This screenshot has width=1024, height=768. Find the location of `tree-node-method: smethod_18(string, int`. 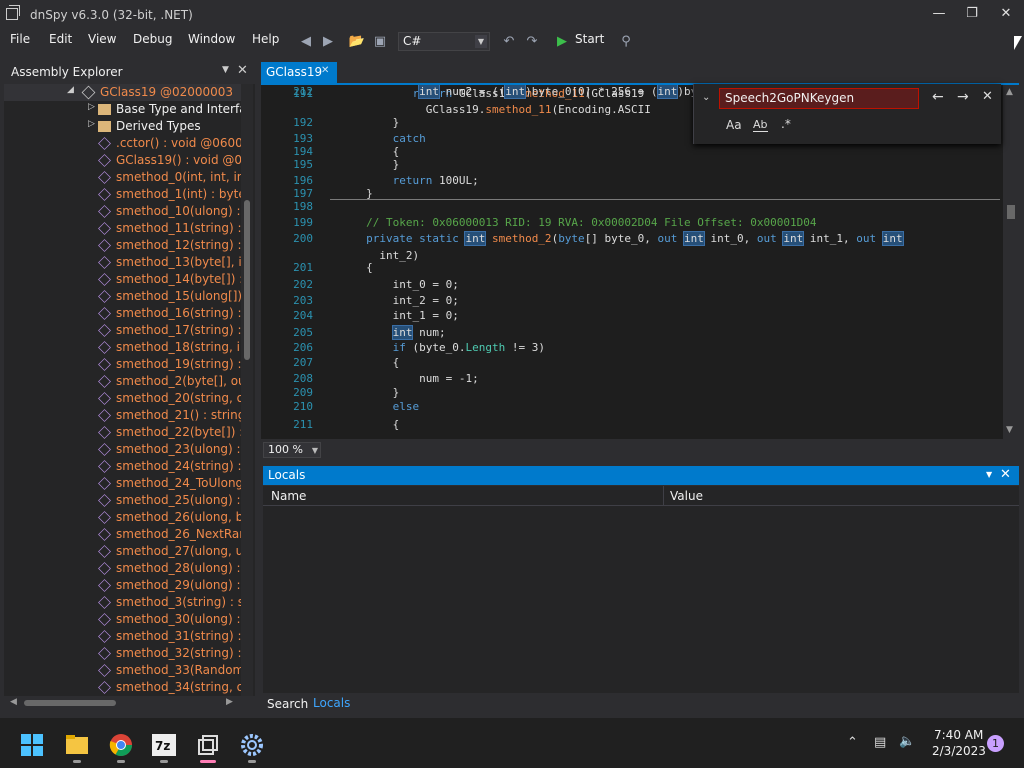

tree-node-method: smethod_18(string, int is located at coordinates (123, 347).